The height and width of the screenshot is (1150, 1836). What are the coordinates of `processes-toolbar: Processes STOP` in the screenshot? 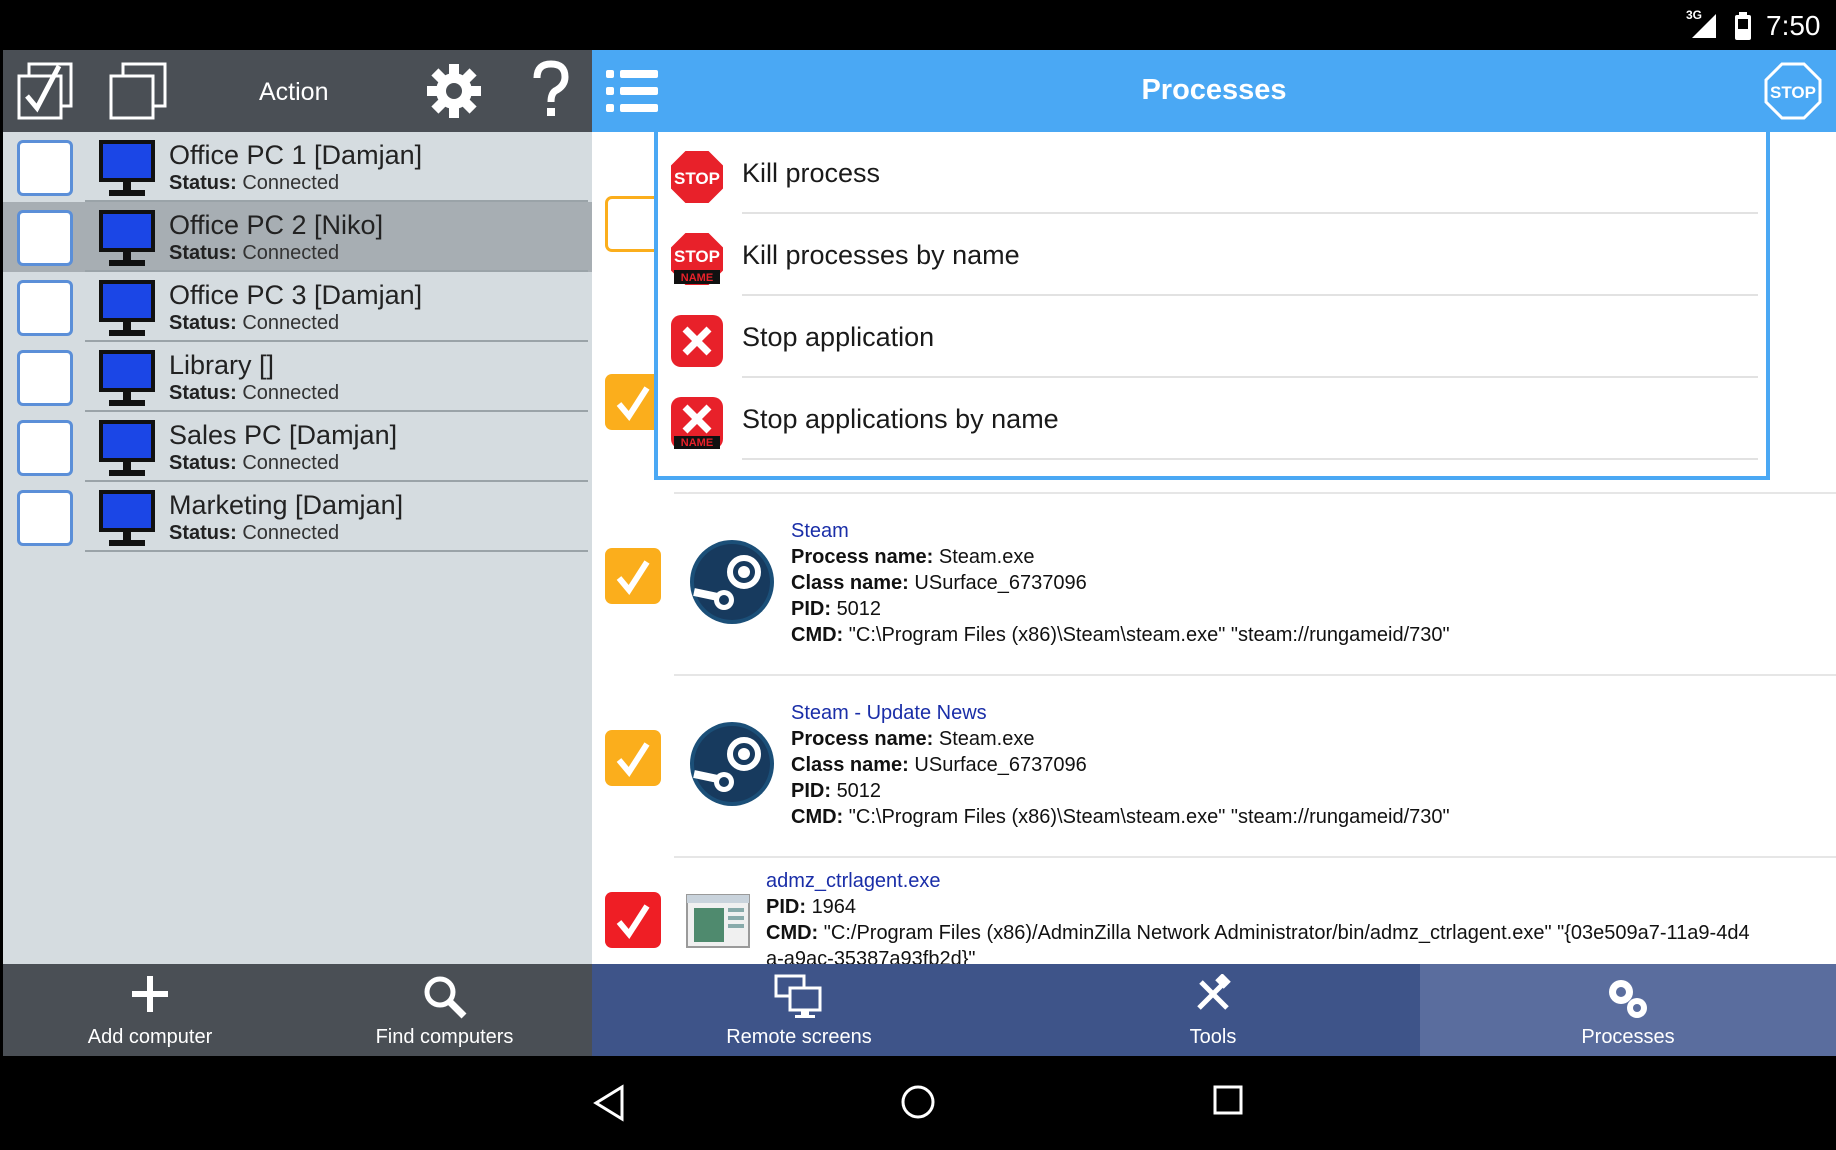 It's located at (1214, 91).